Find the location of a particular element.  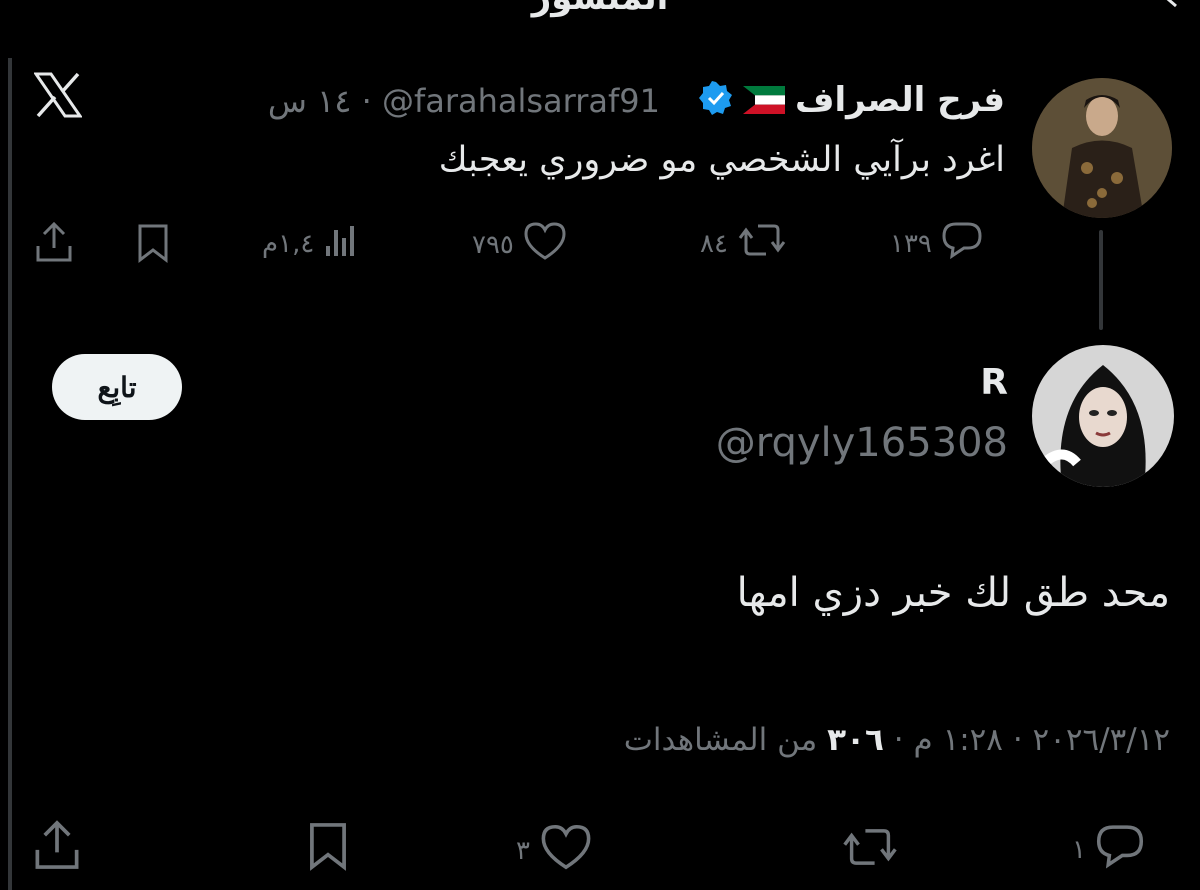

author-row: فرح الصراف is located at coordinates (852, 100).